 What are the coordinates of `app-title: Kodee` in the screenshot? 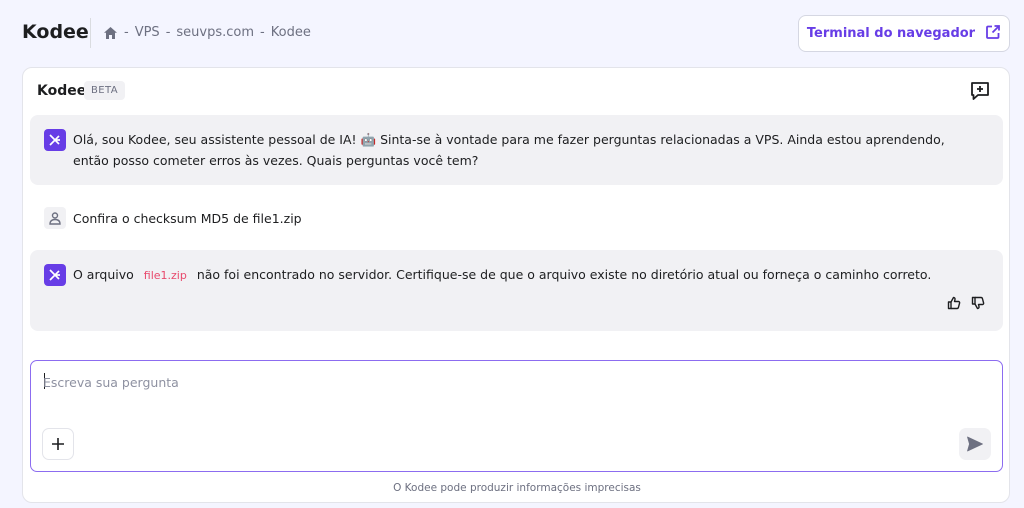 It's located at (55, 32).